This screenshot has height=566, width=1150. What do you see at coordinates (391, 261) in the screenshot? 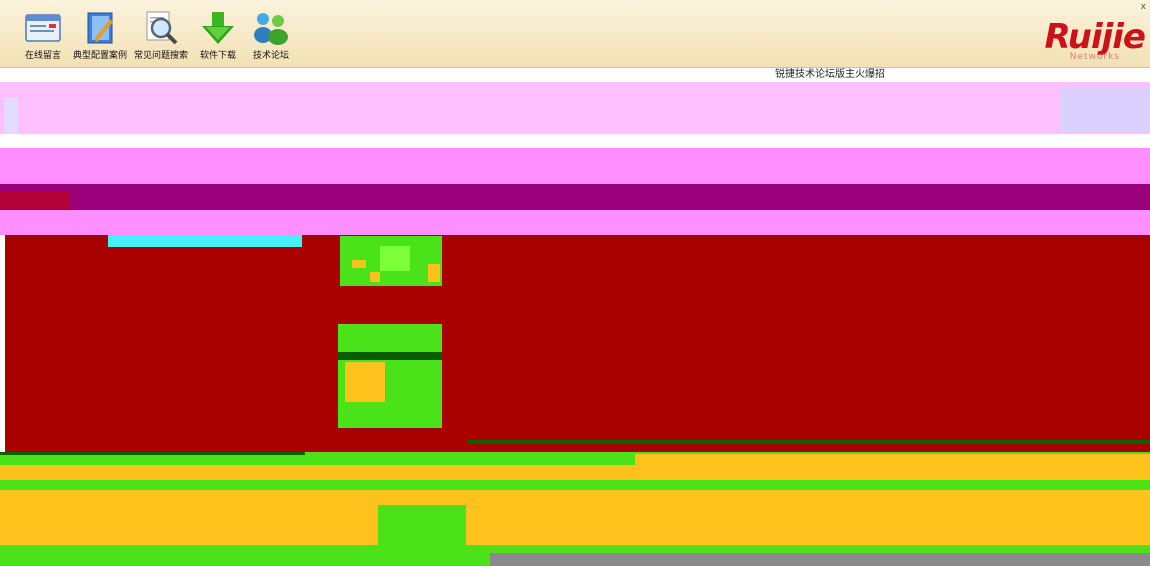
I see `glitch-green-patch-upper` at bounding box center [391, 261].